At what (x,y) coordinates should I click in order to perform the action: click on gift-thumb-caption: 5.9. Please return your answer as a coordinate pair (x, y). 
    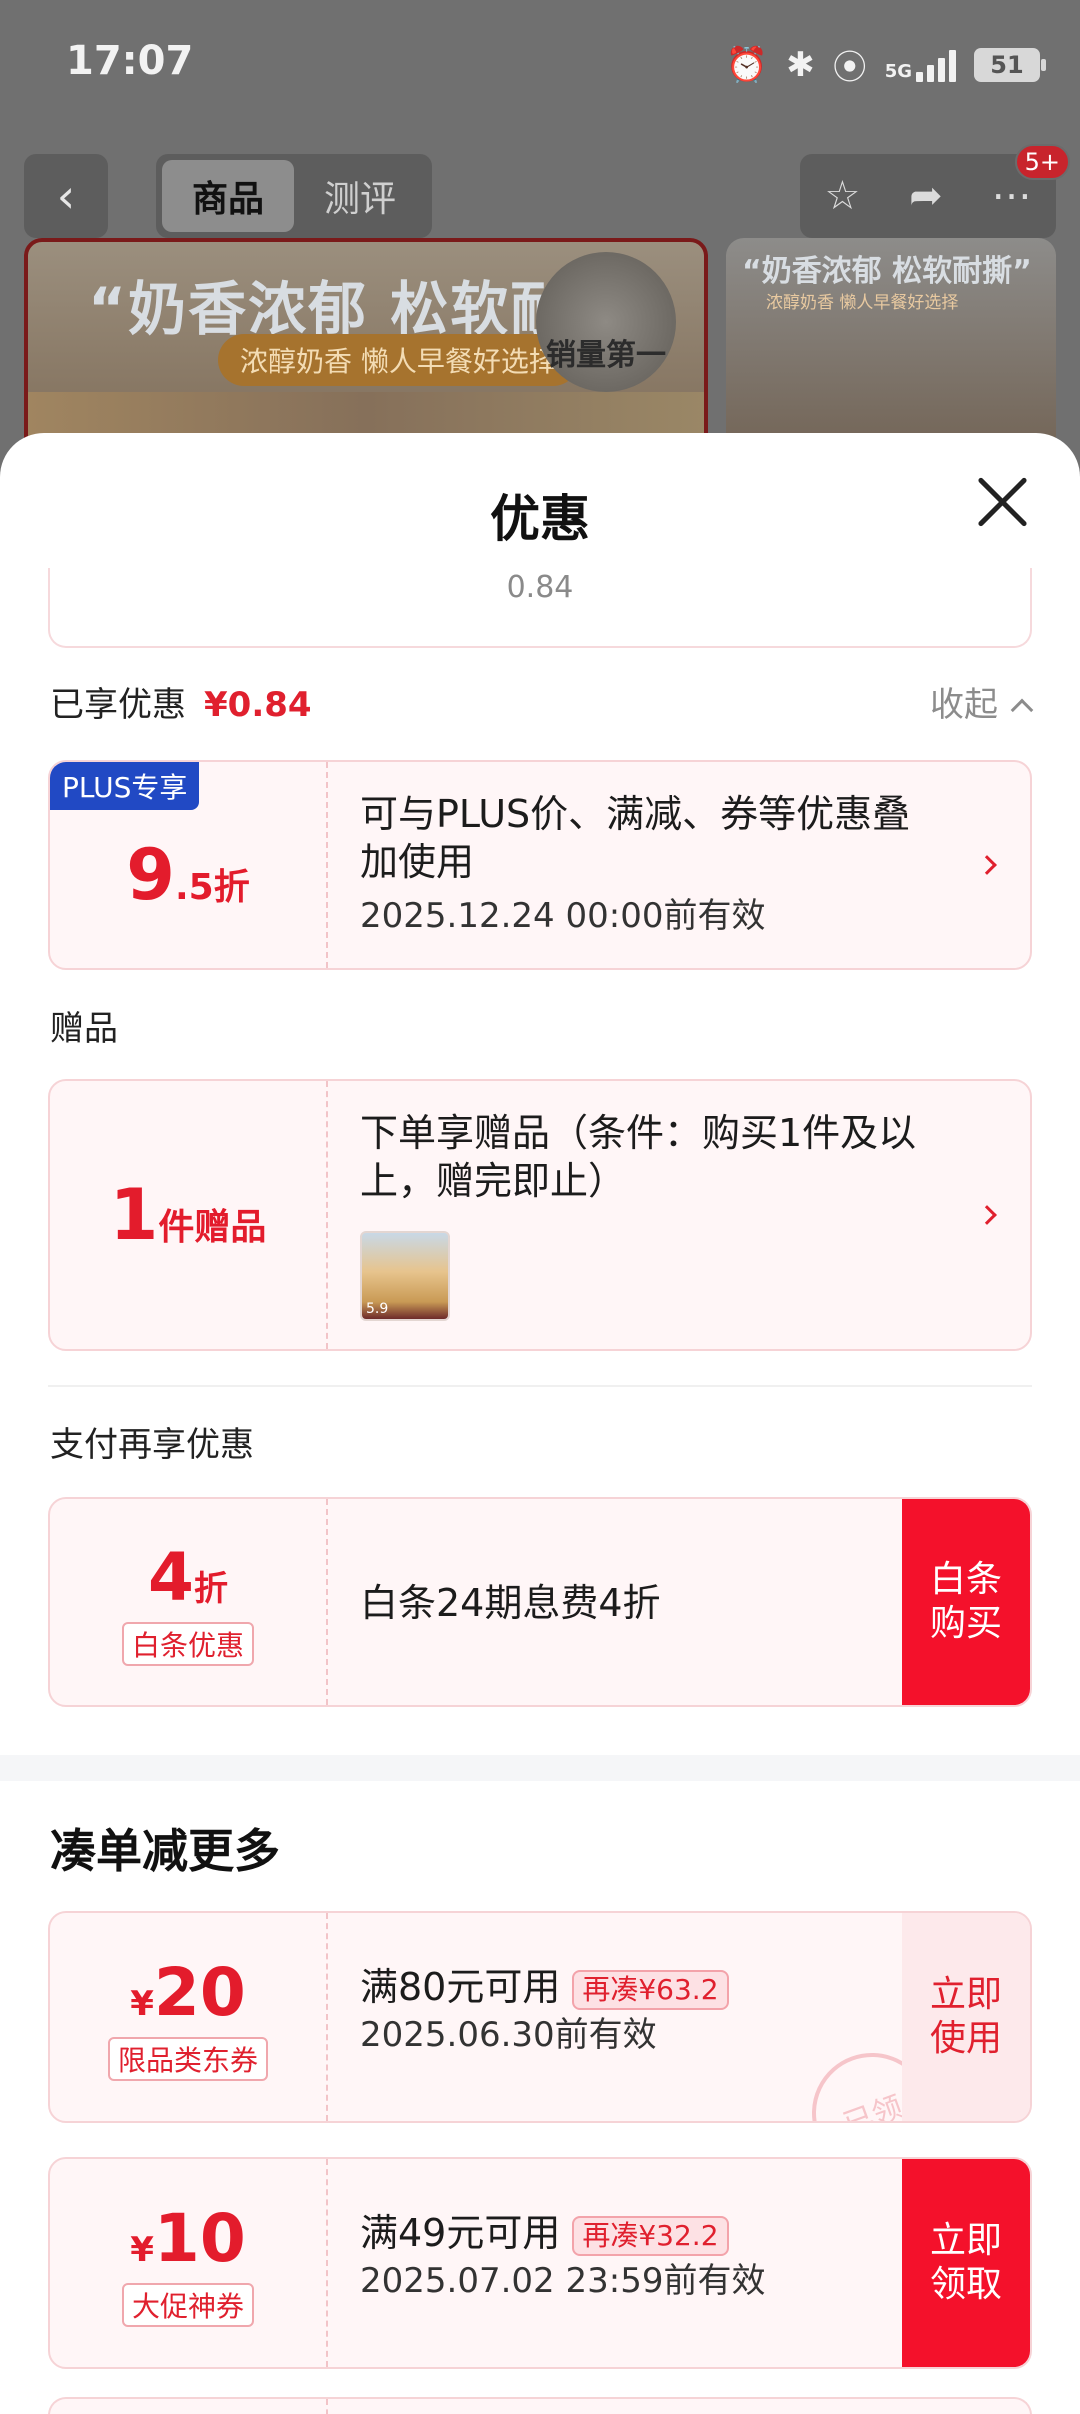
    Looking at the image, I should click on (377, 1309).